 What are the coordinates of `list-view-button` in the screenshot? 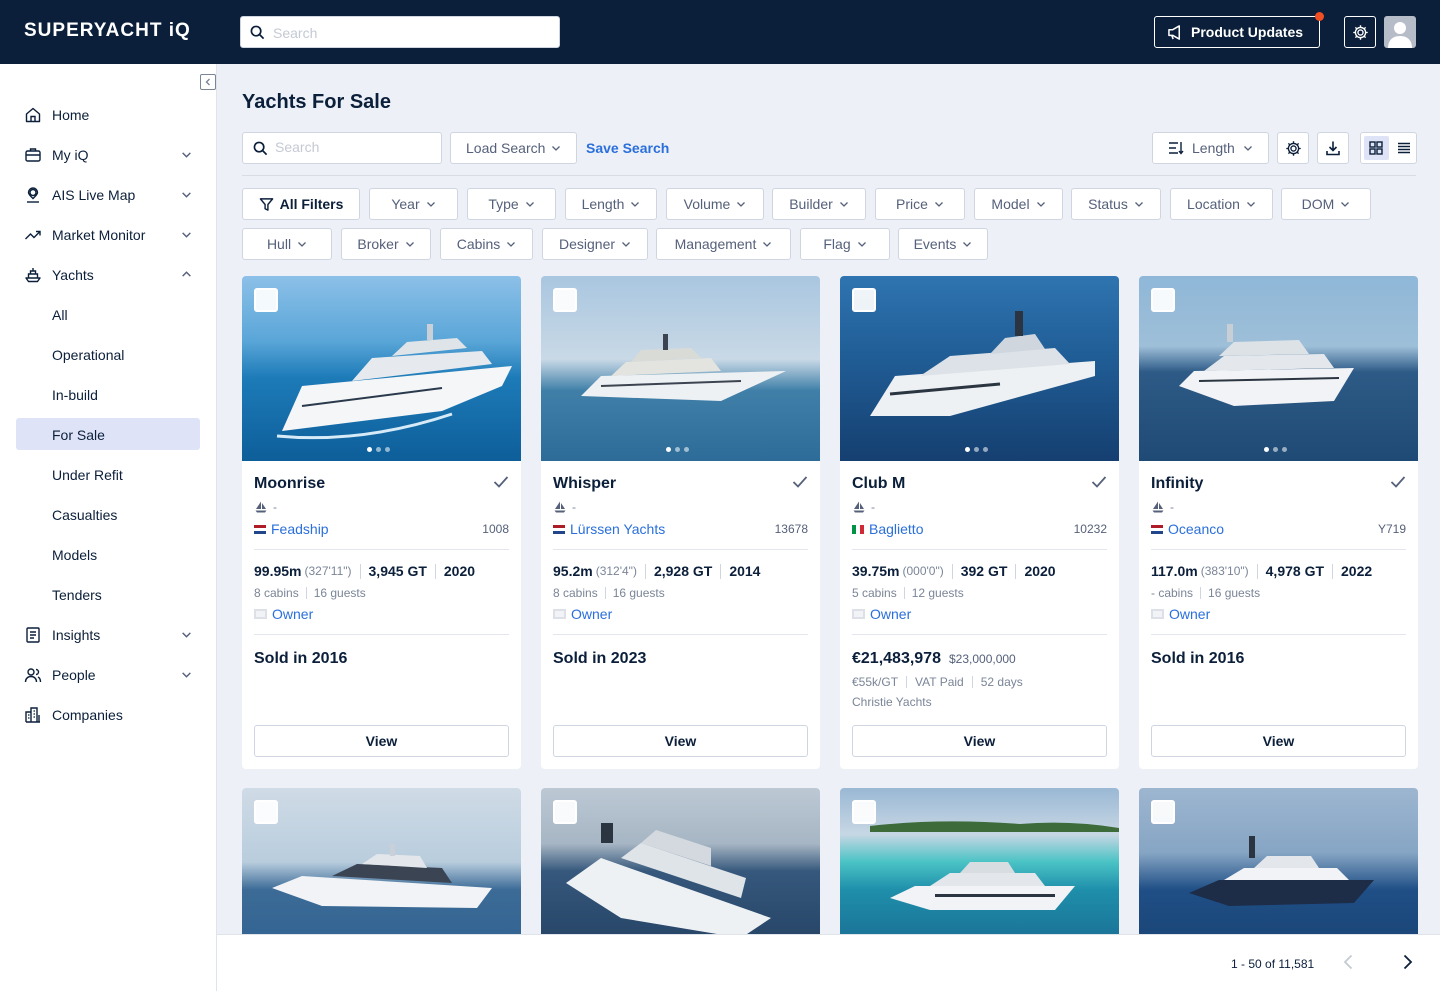 It's located at (1404, 148).